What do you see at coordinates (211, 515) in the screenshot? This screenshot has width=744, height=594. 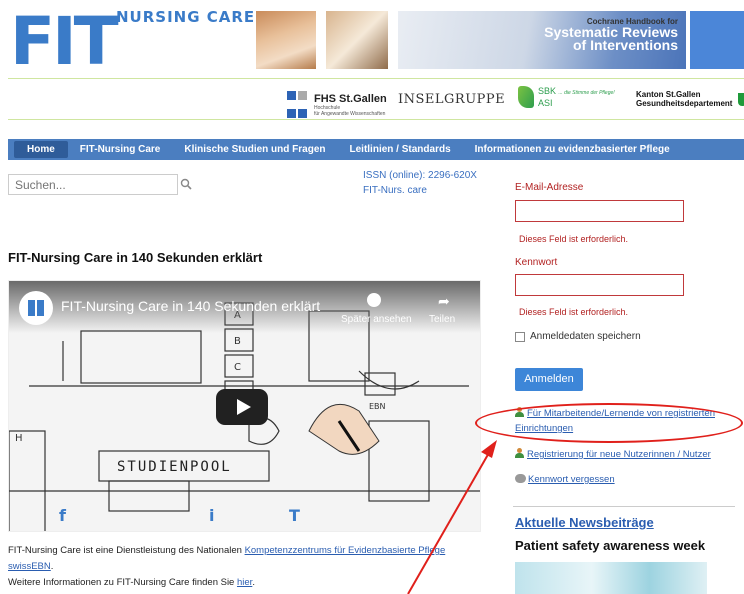 I see `svg-text: i` at bounding box center [211, 515].